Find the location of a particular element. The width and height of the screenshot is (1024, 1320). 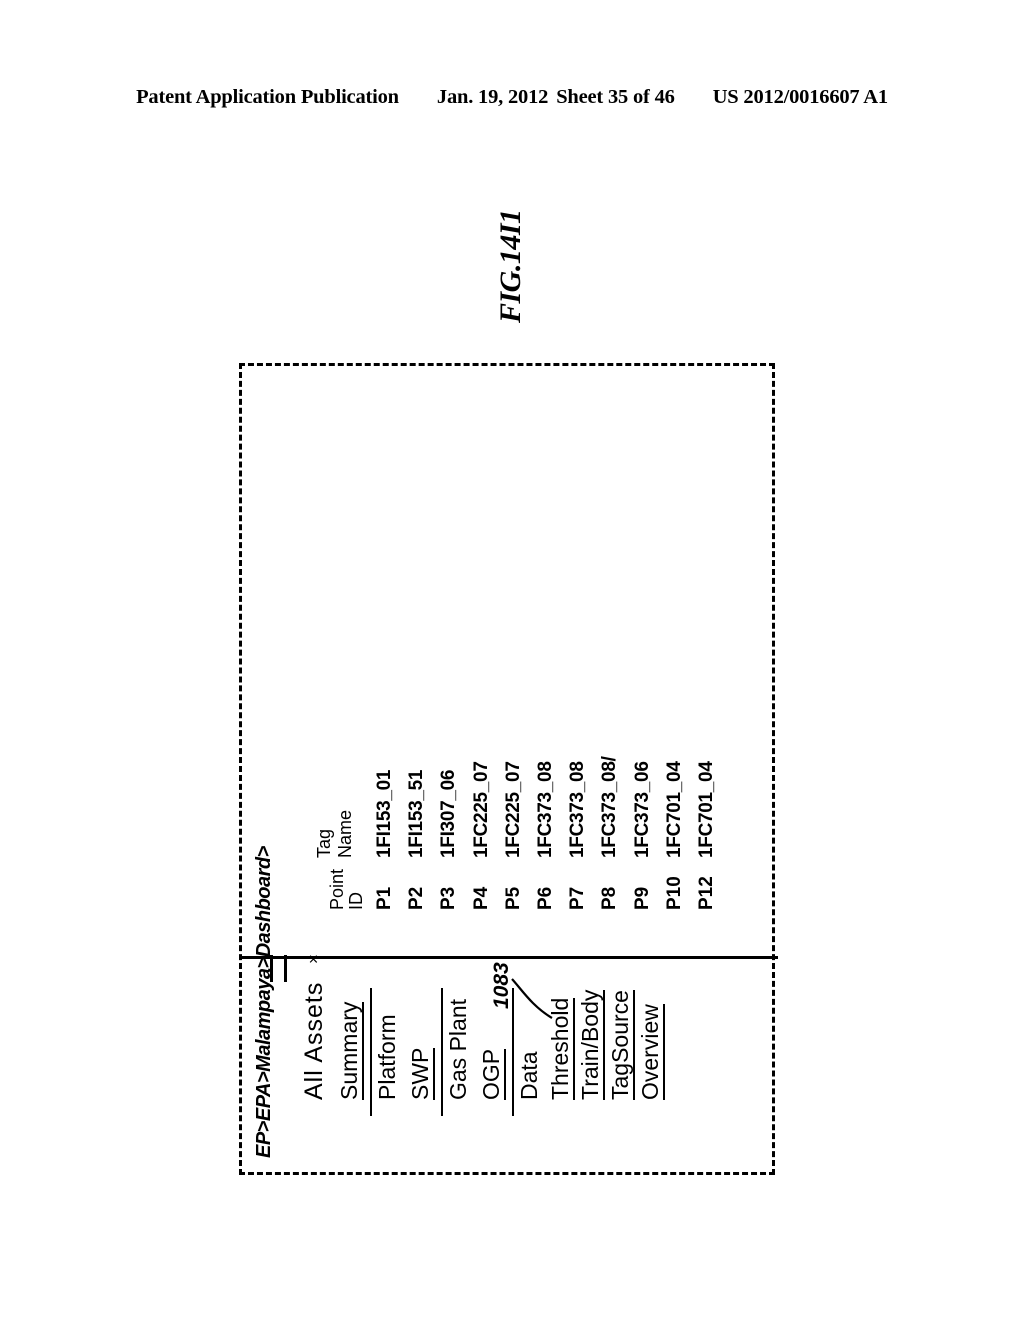

cell-point-id: P2 is located at coordinates (417, 898).